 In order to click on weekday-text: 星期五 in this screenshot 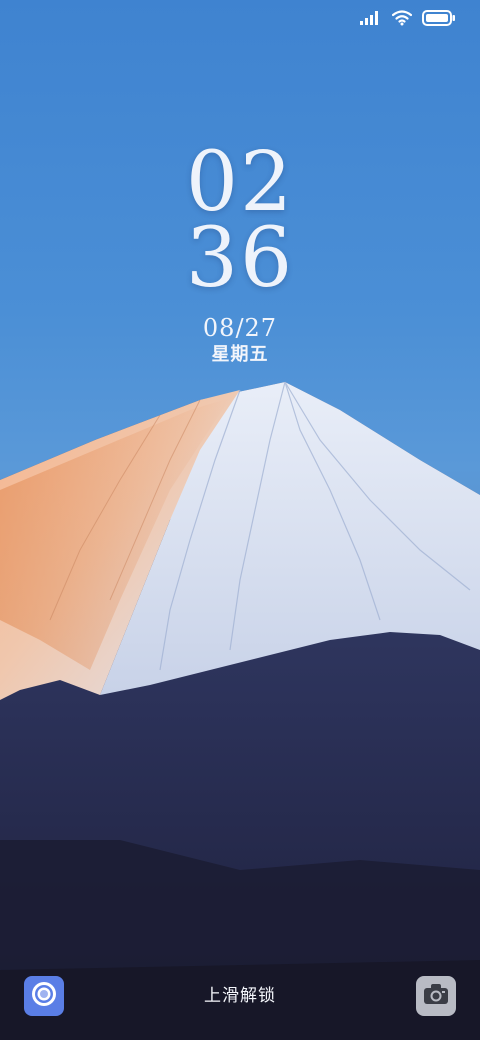, I will do `click(240, 354)`.